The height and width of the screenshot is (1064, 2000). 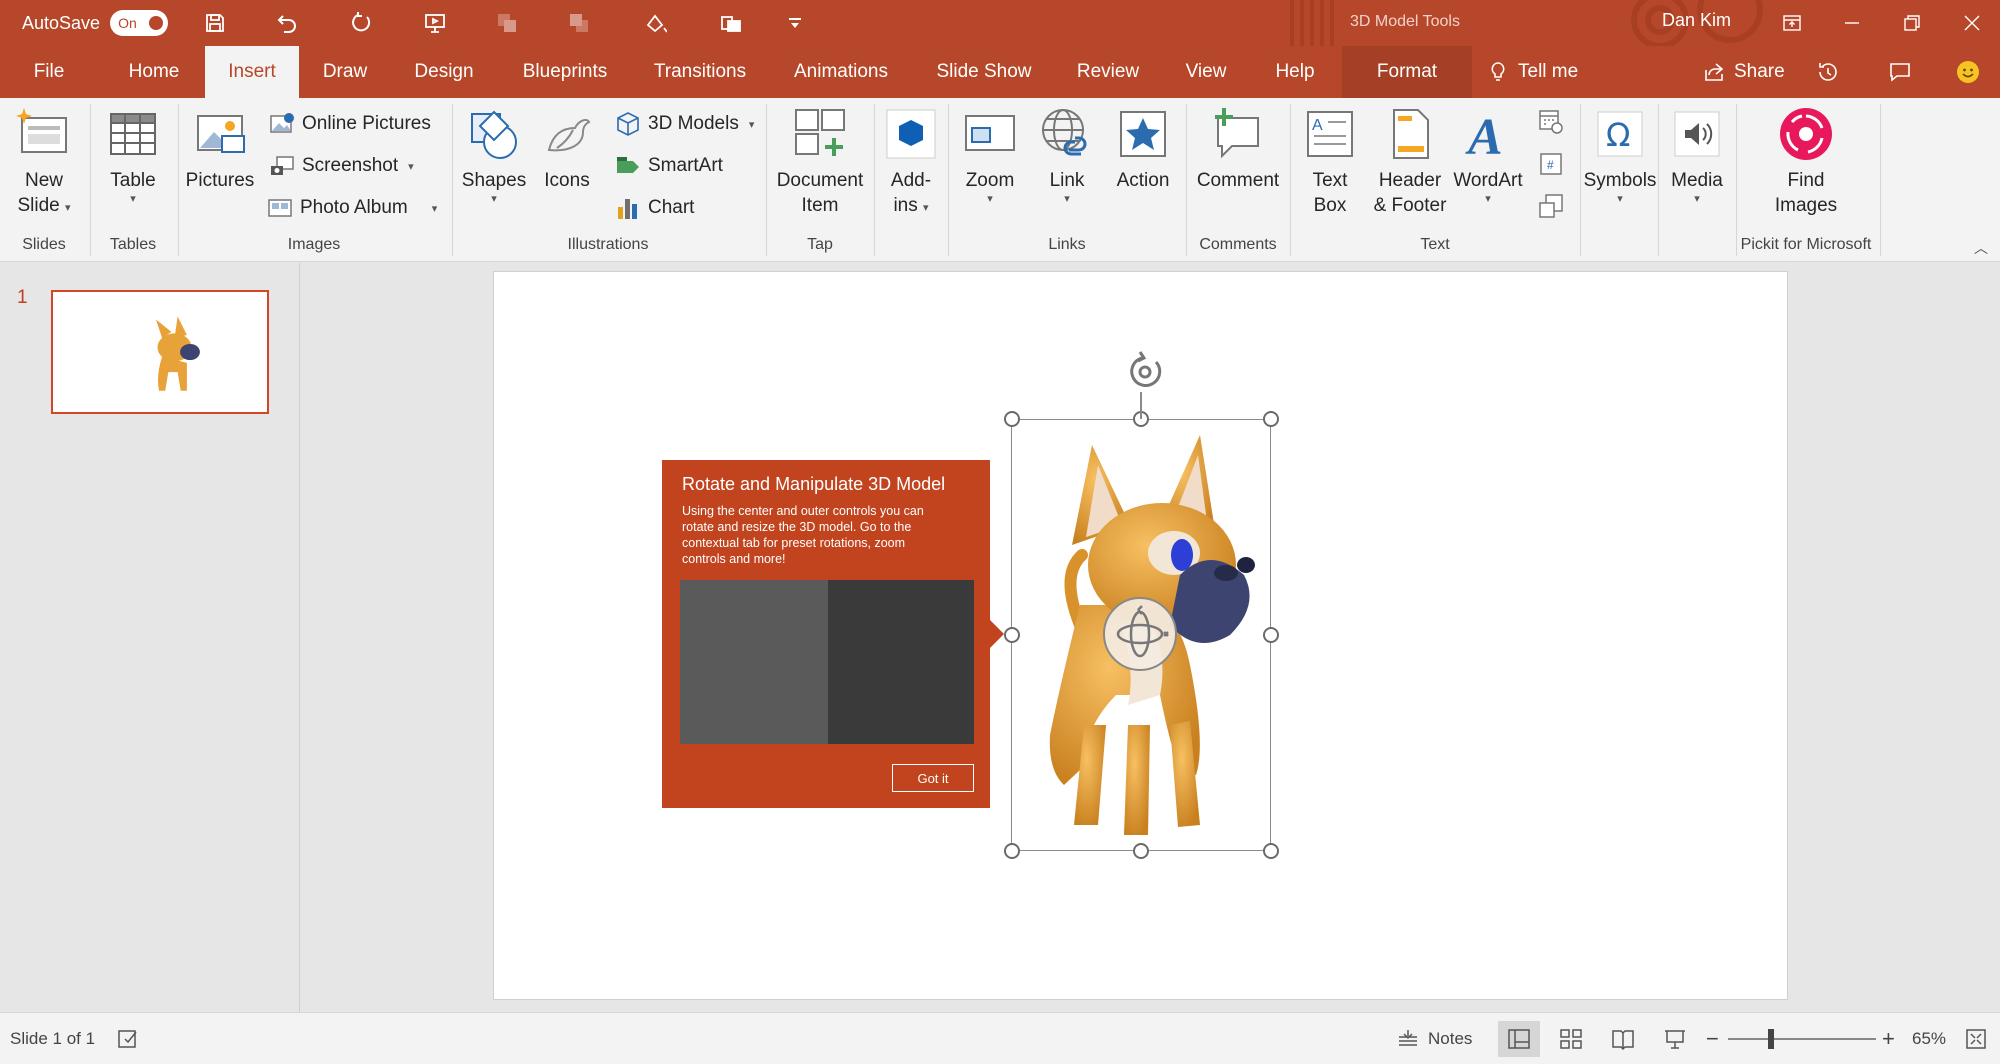 I want to click on close-icon, so click(x=1972, y=23).